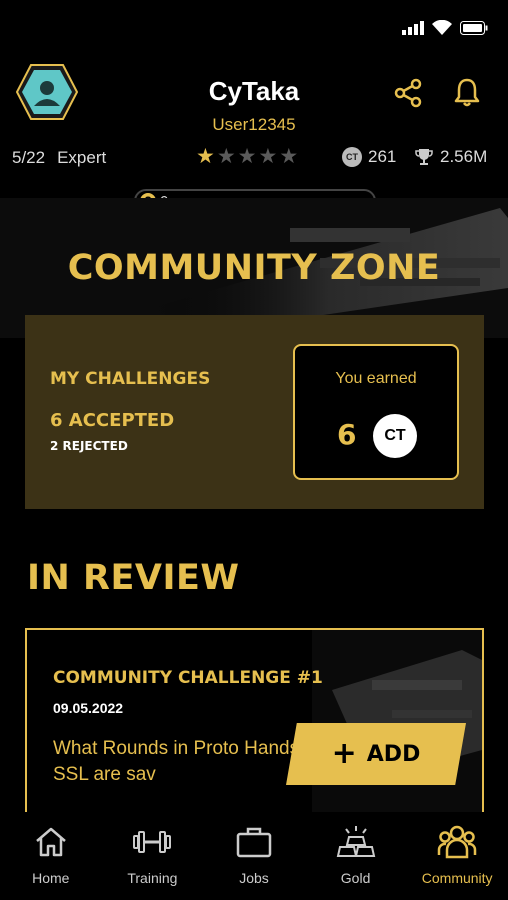 Image resolution: width=508 pixels, height=900 pixels. I want to click on add-button-label: ADD, so click(393, 754).